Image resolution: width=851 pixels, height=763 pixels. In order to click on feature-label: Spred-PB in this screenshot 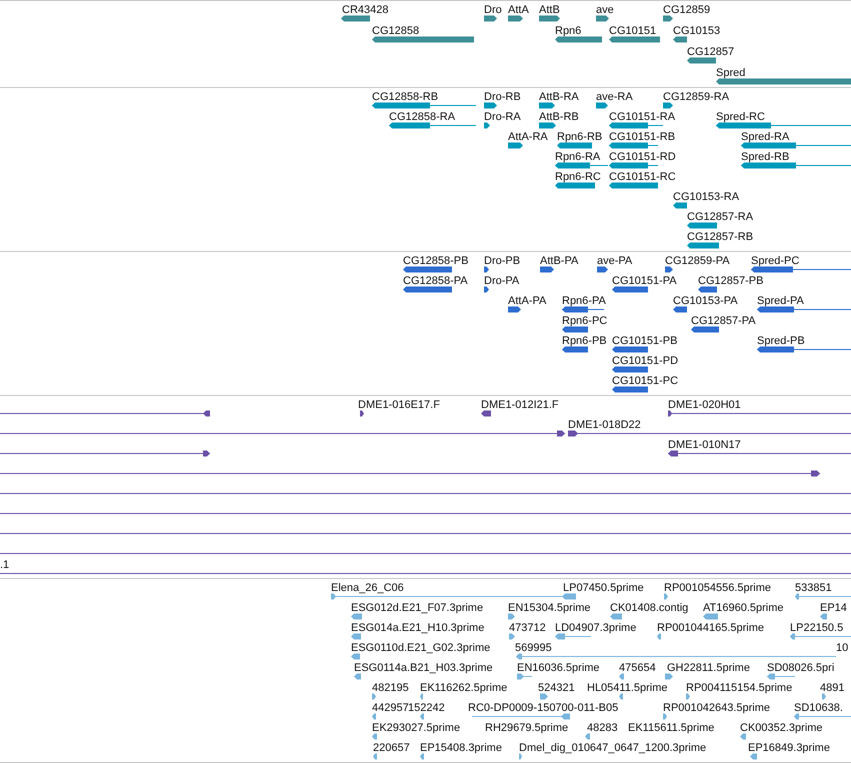, I will do `click(781, 341)`.